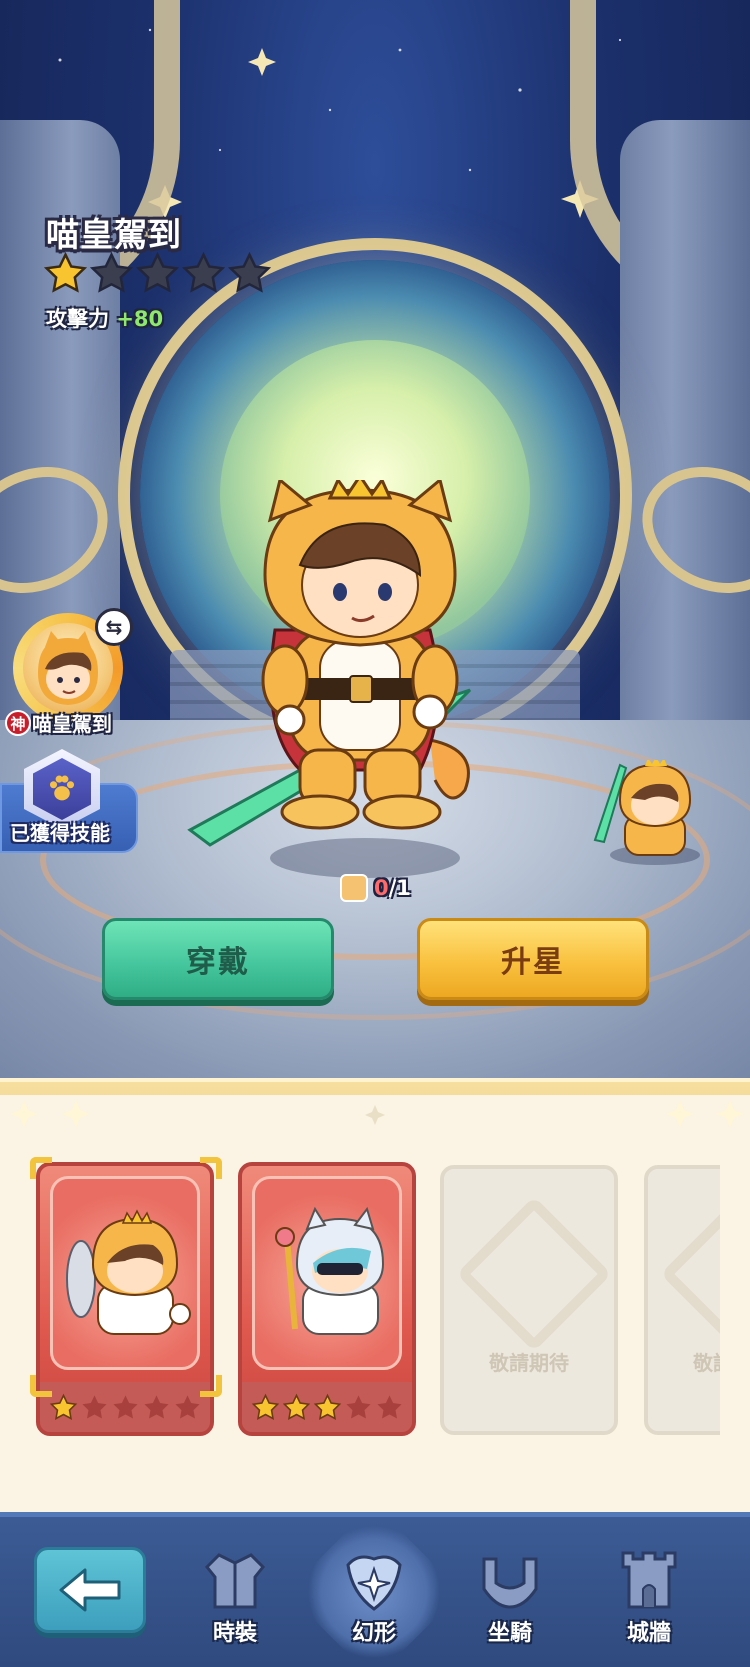 The height and width of the screenshot is (1667, 750). I want to click on star-rating, so click(157, 273).